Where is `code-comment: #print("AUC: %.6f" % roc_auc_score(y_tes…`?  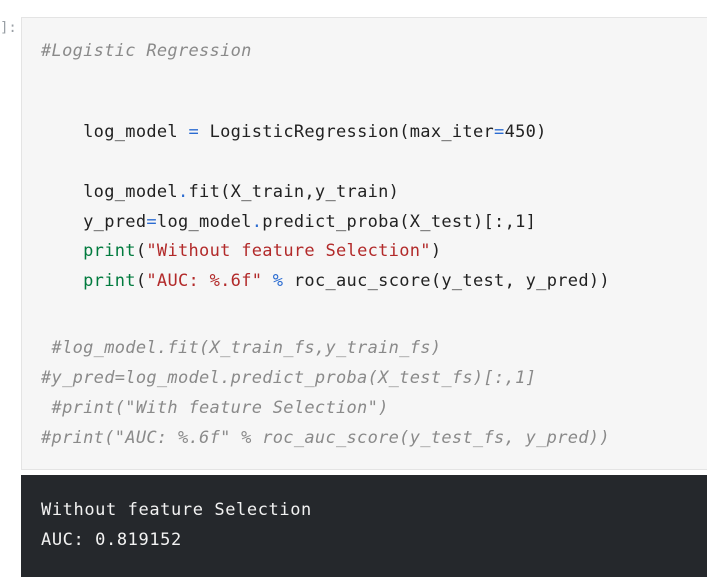 code-comment: #print("AUC: %.6f" % roc_auc_score(y_tes… is located at coordinates (325, 438).